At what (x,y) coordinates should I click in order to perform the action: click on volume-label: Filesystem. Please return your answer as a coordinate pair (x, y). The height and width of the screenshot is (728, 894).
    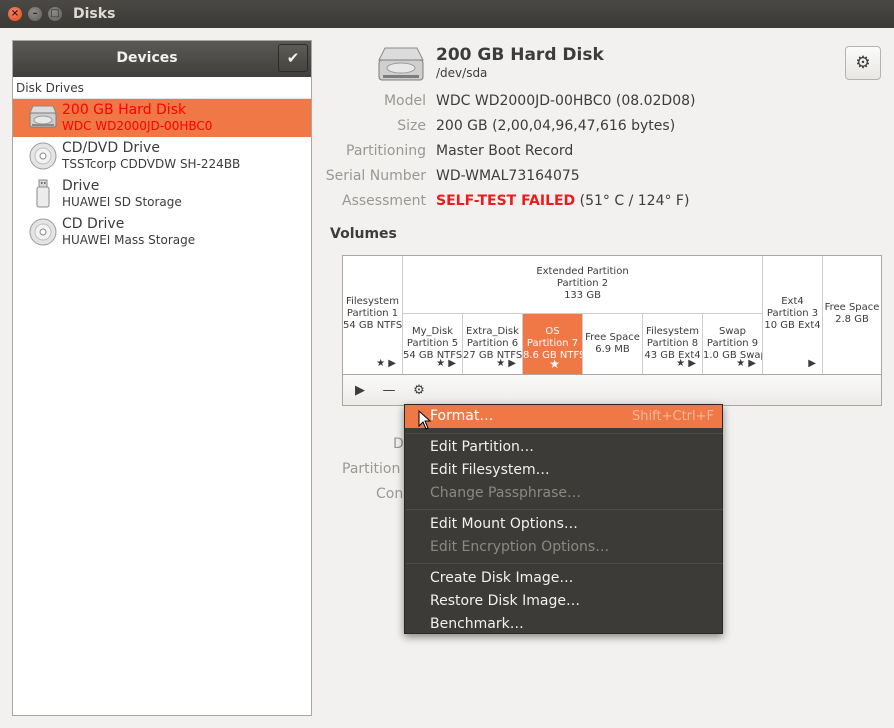
    Looking at the image, I should click on (372, 301).